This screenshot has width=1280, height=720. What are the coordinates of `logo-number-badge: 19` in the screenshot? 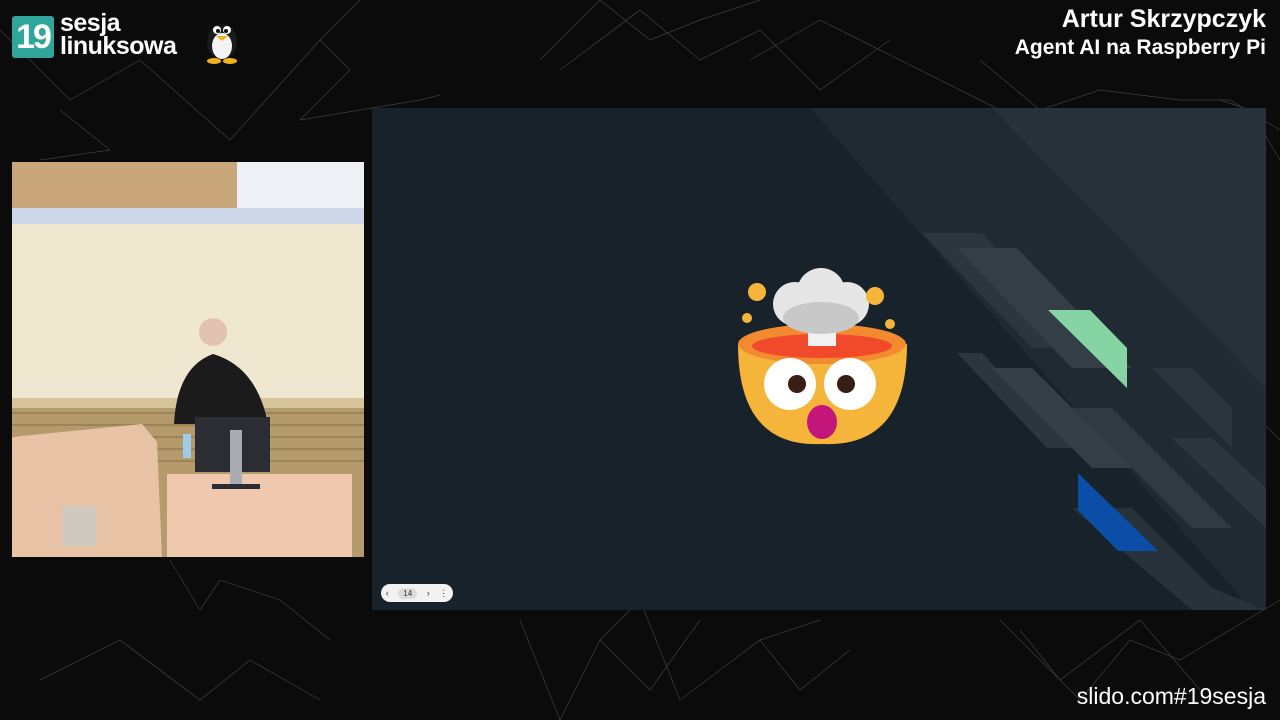 It's located at (33, 37).